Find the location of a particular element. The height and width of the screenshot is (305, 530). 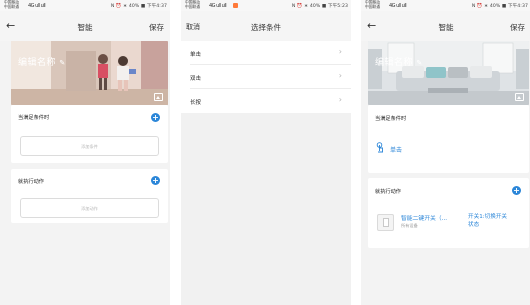

condition-item-long-press: 长按 › is located at coordinates (266, 101).